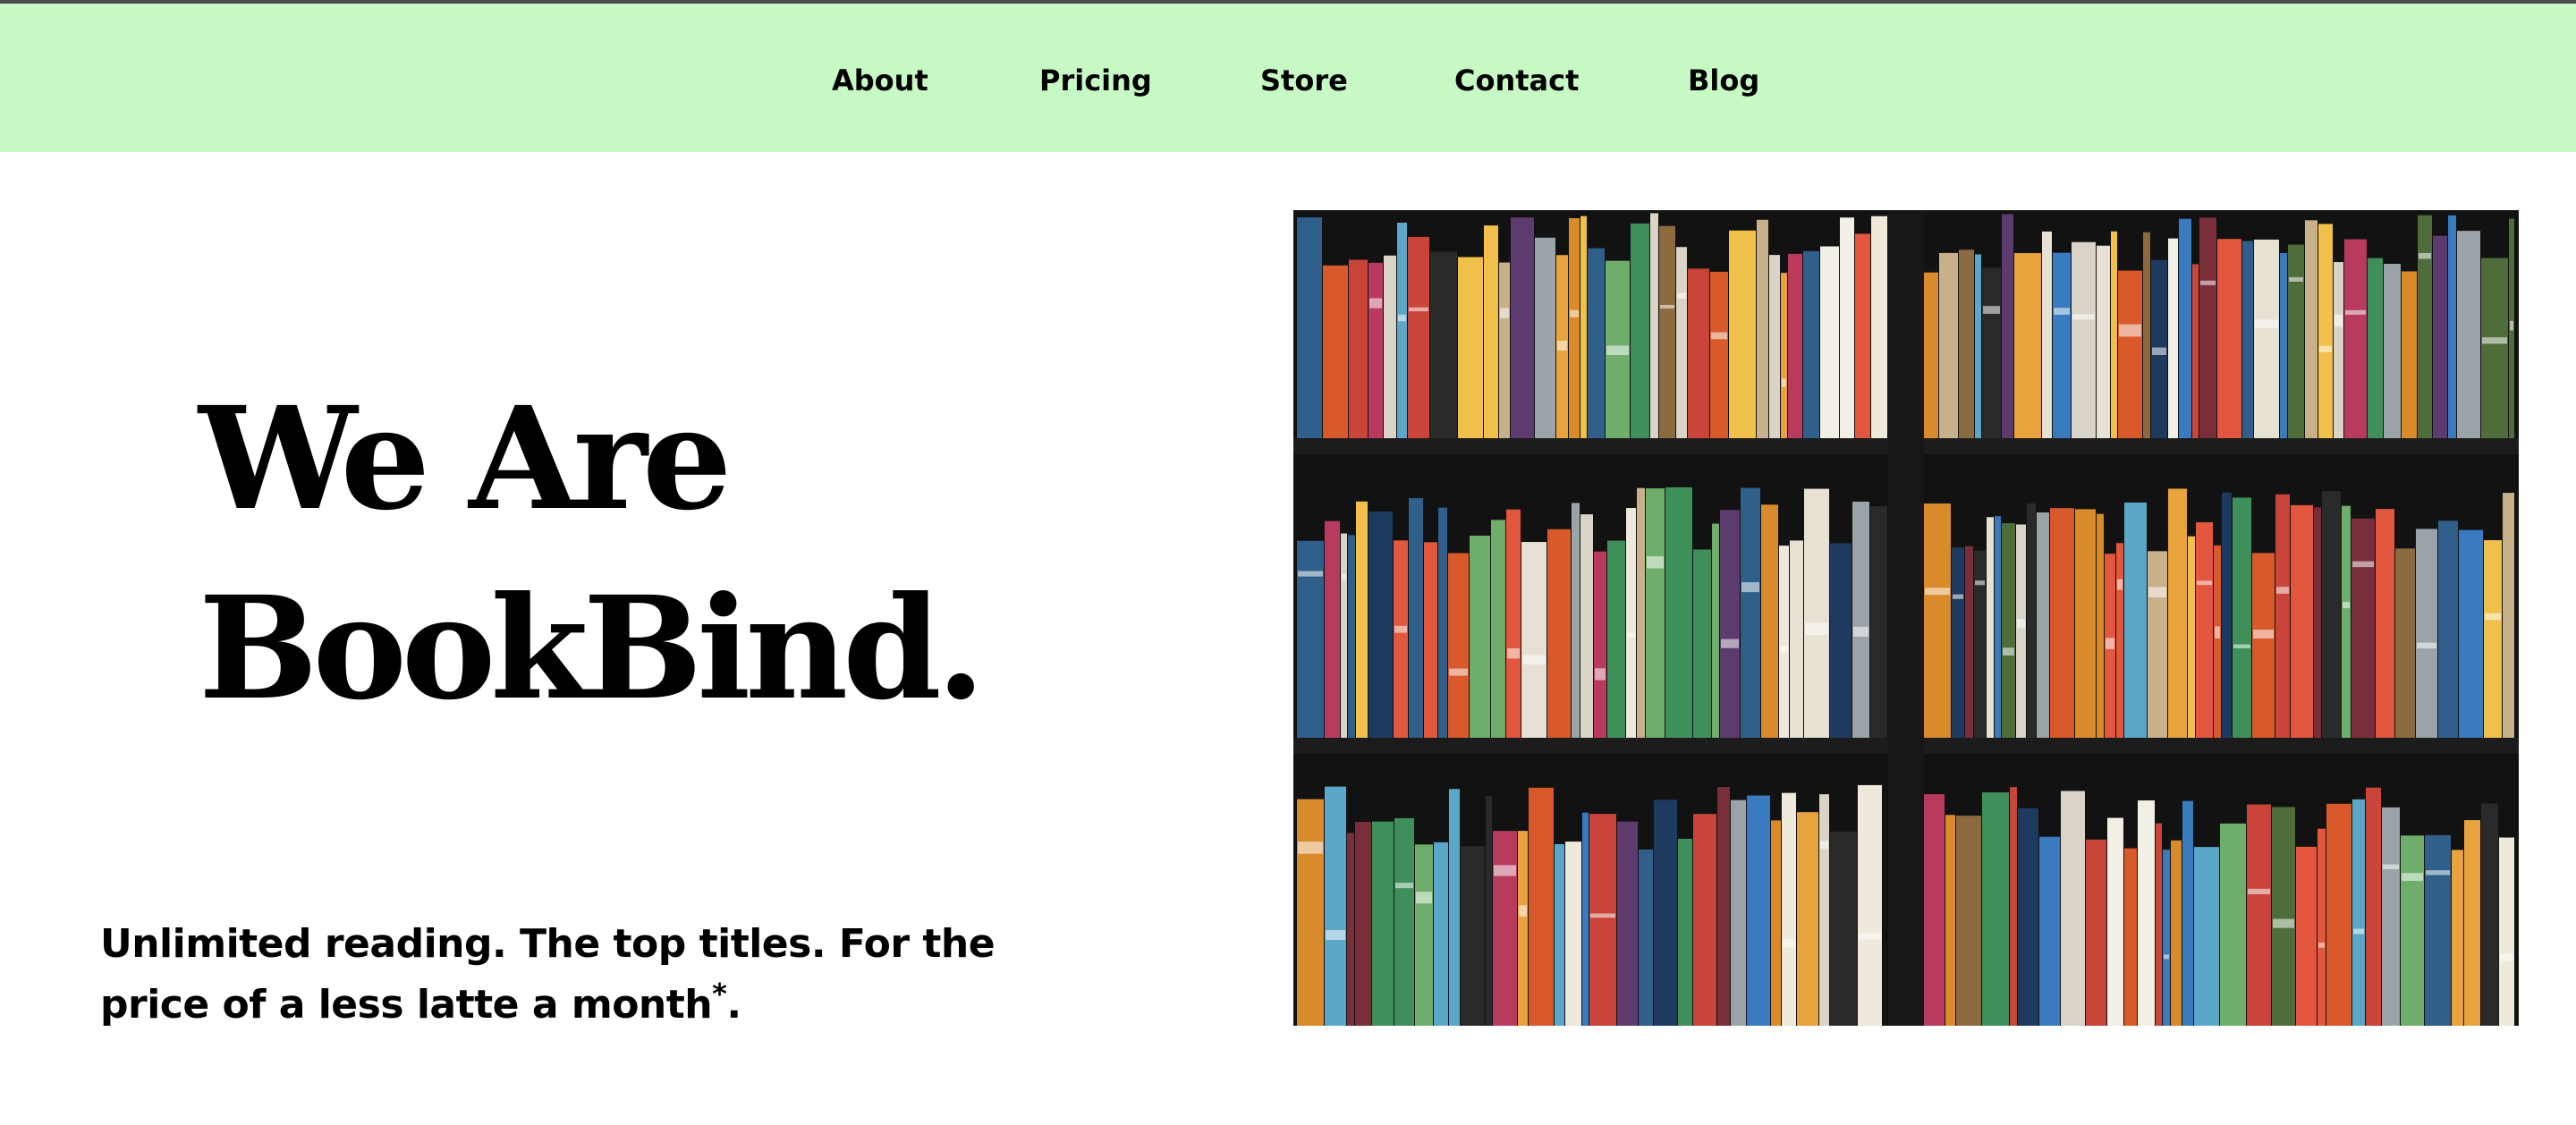 Image resolution: width=2576 pixels, height=1125 pixels. Describe the element at coordinates (1095, 80) in the screenshot. I see `nav-link-pricing: Pricing` at that location.